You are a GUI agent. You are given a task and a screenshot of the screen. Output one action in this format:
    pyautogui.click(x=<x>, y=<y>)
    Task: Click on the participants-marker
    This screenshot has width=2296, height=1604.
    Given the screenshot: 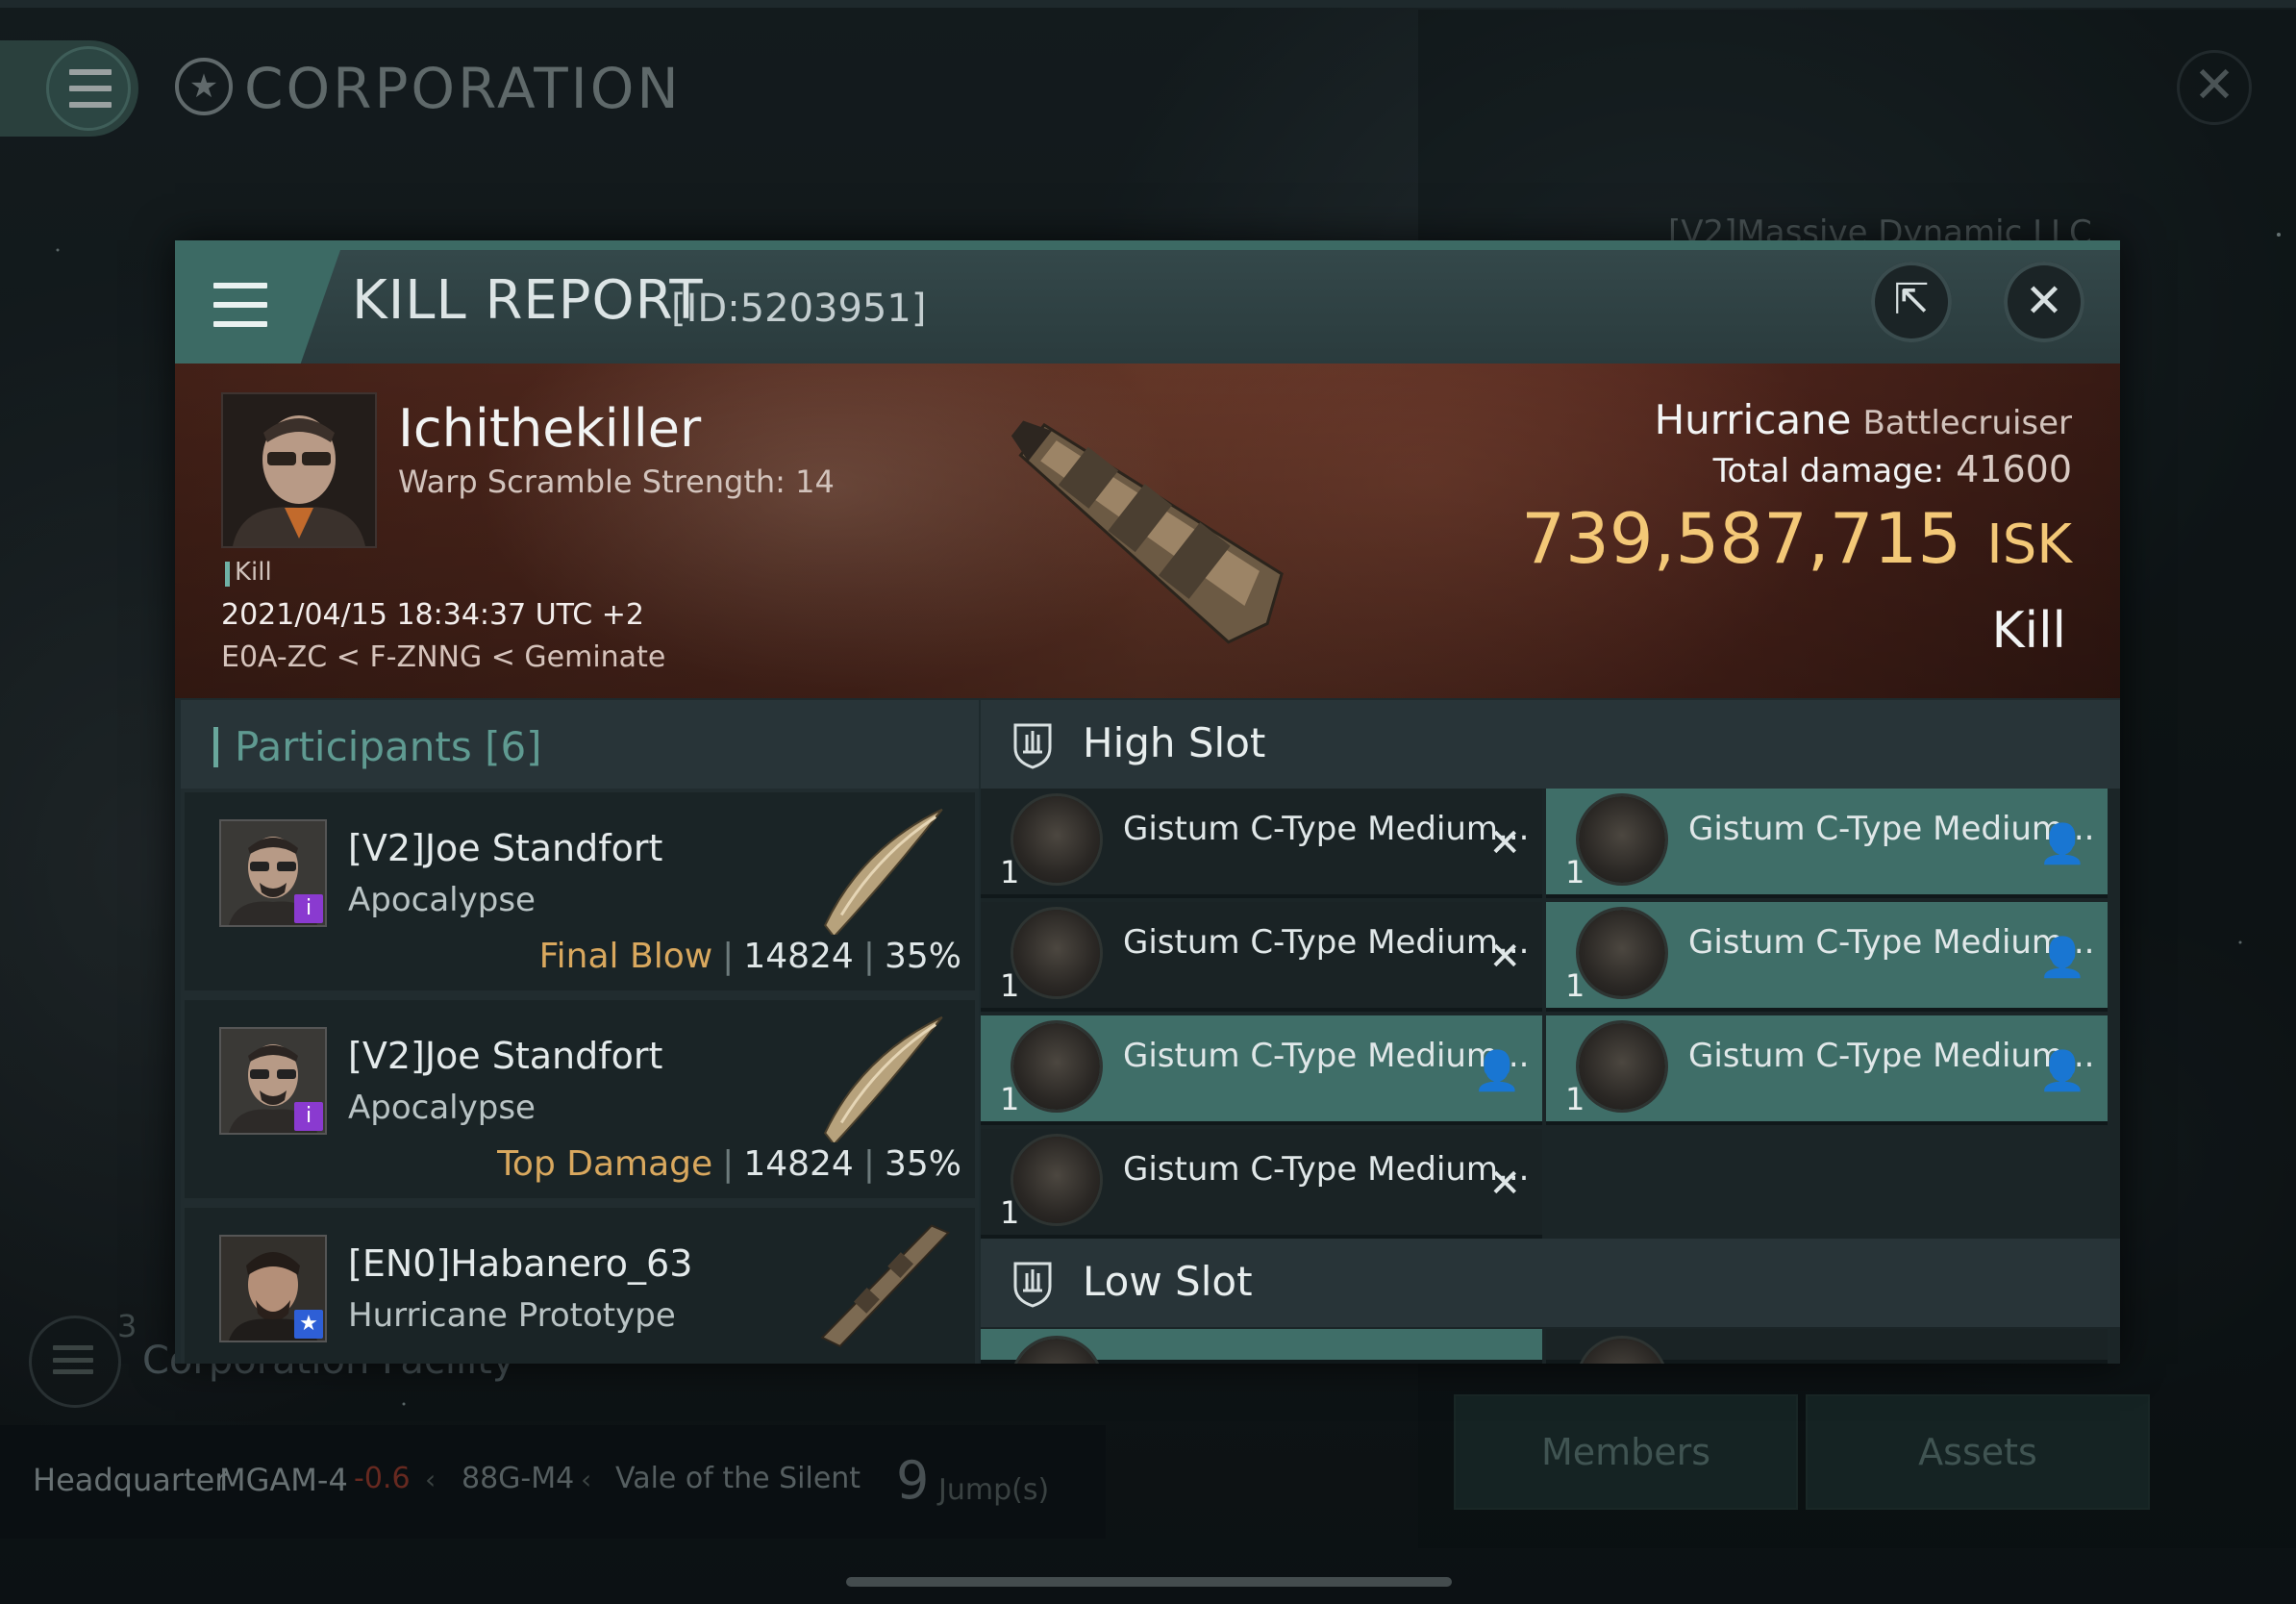 What is the action you would take?
    pyautogui.click(x=215, y=747)
    